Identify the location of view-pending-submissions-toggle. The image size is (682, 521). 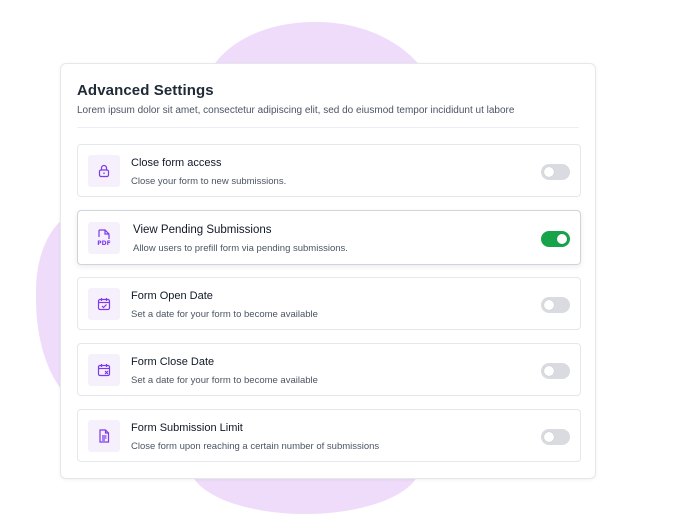
(555, 239).